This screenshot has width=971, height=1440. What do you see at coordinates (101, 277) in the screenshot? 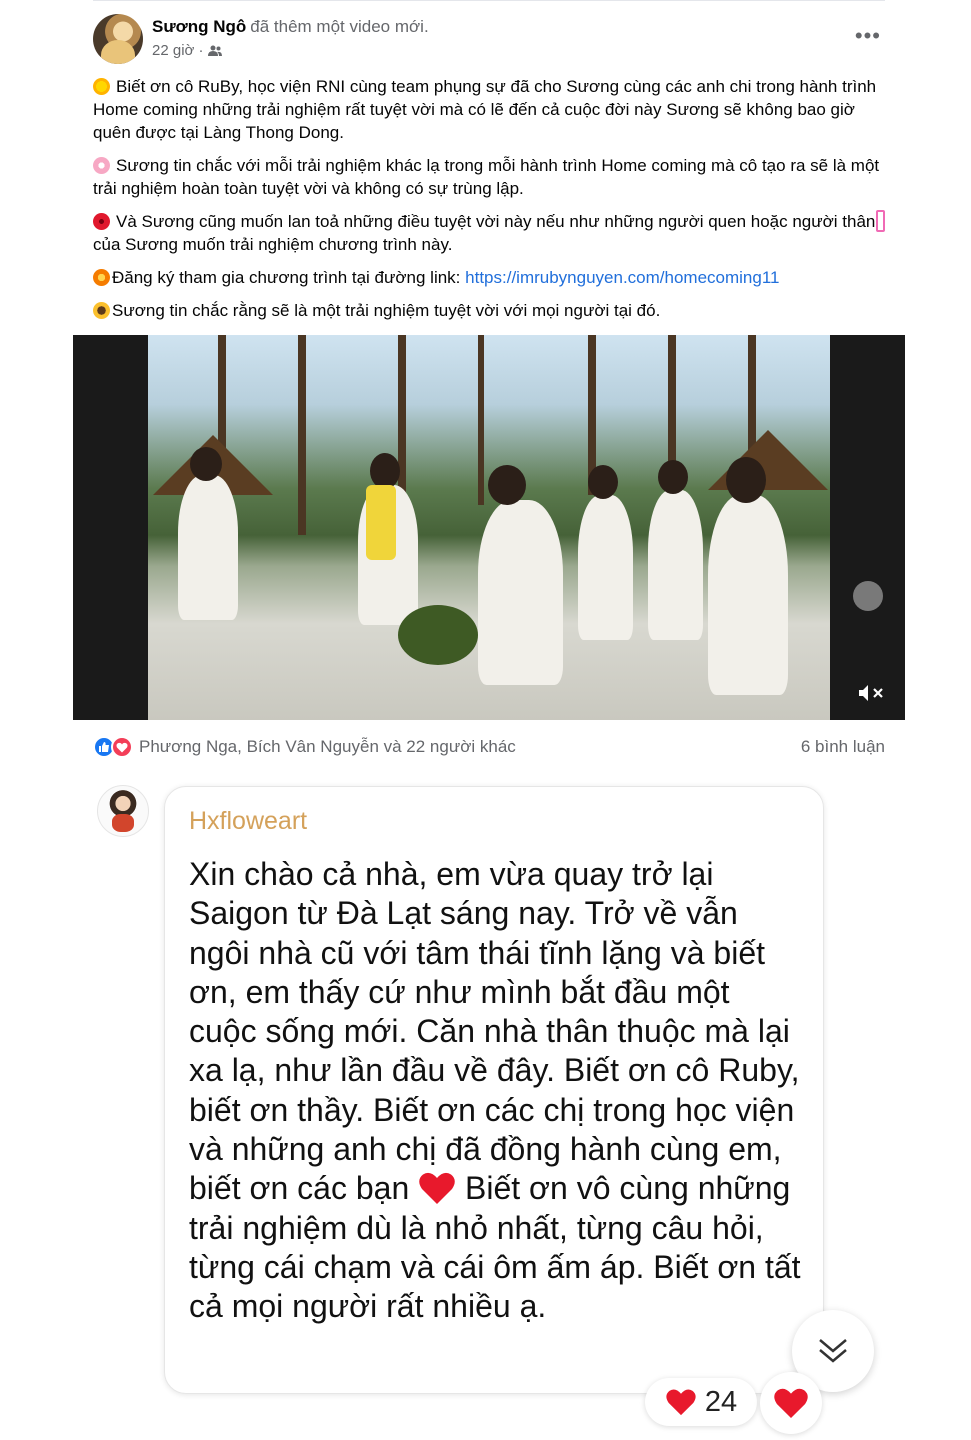
I see `blossom-icon` at bounding box center [101, 277].